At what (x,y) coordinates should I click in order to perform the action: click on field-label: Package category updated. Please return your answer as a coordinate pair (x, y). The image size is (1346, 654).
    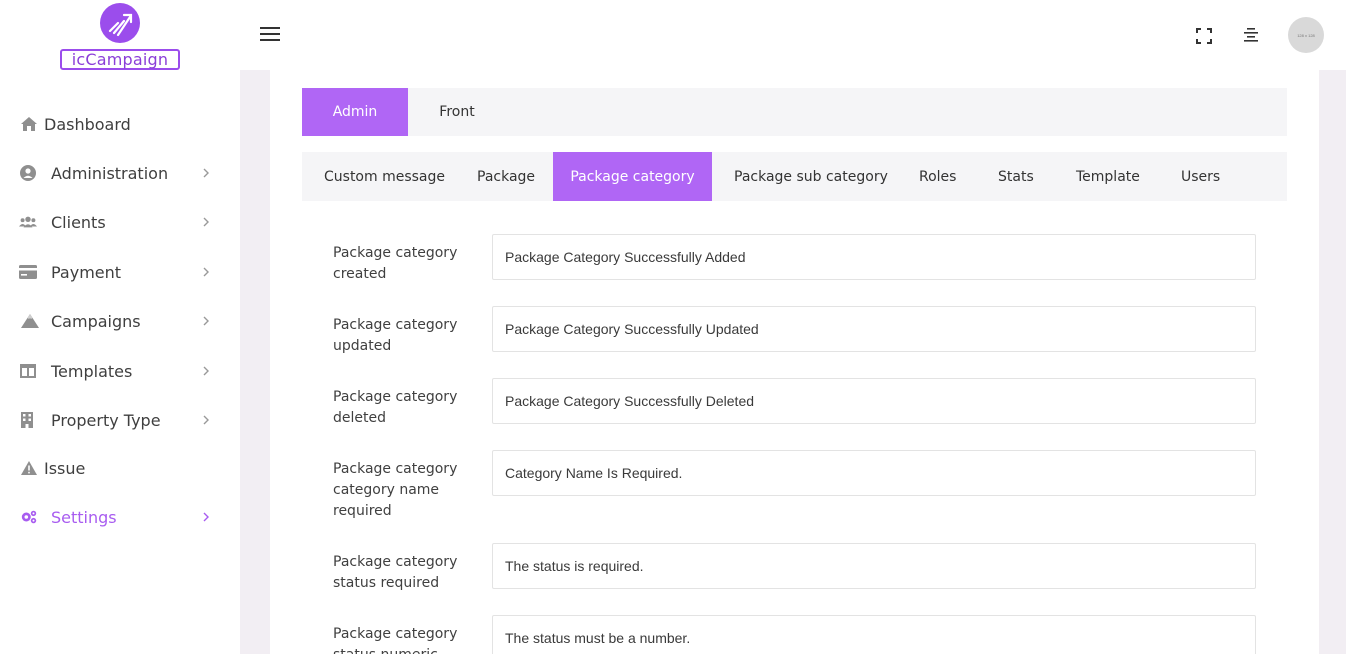
    Looking at the image, I should click on (395, 335).